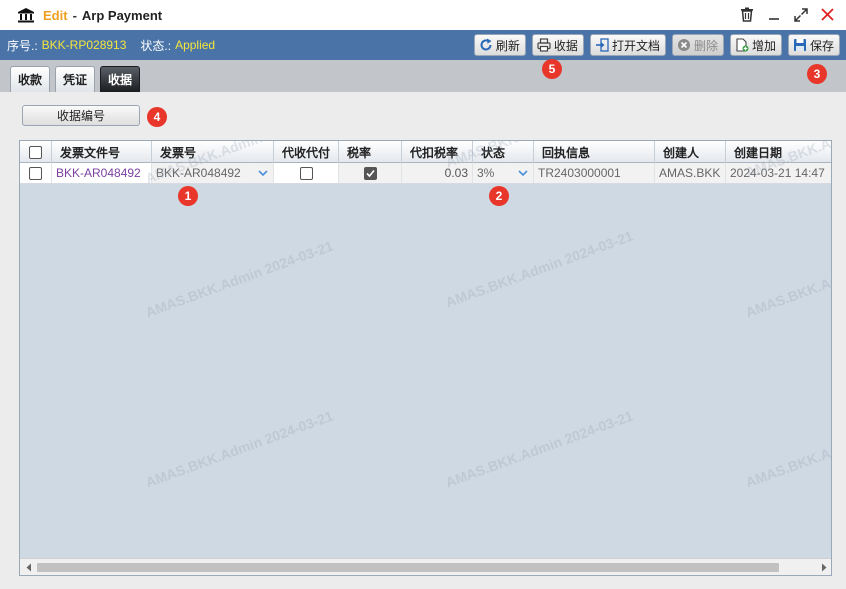 Image resolution: width=846 pixels, height=589 pixels. Describe the element at coordinates (683, 45) in the screenshot. I see `delete-icon` at that location.